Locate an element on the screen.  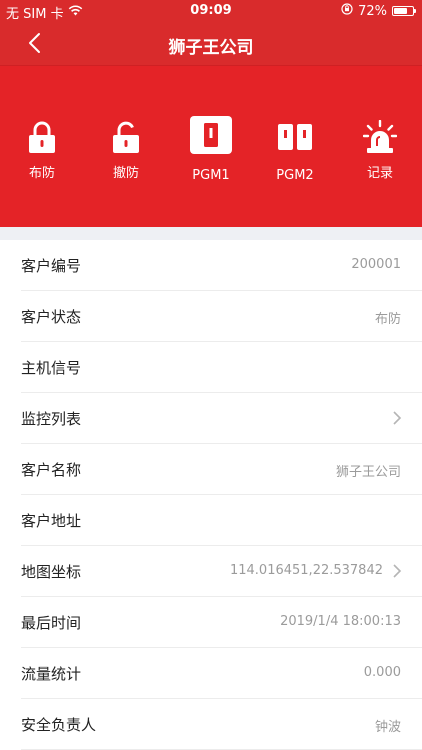
customer-name-value: 狮子王公司 is located at coordinates (368, 472).